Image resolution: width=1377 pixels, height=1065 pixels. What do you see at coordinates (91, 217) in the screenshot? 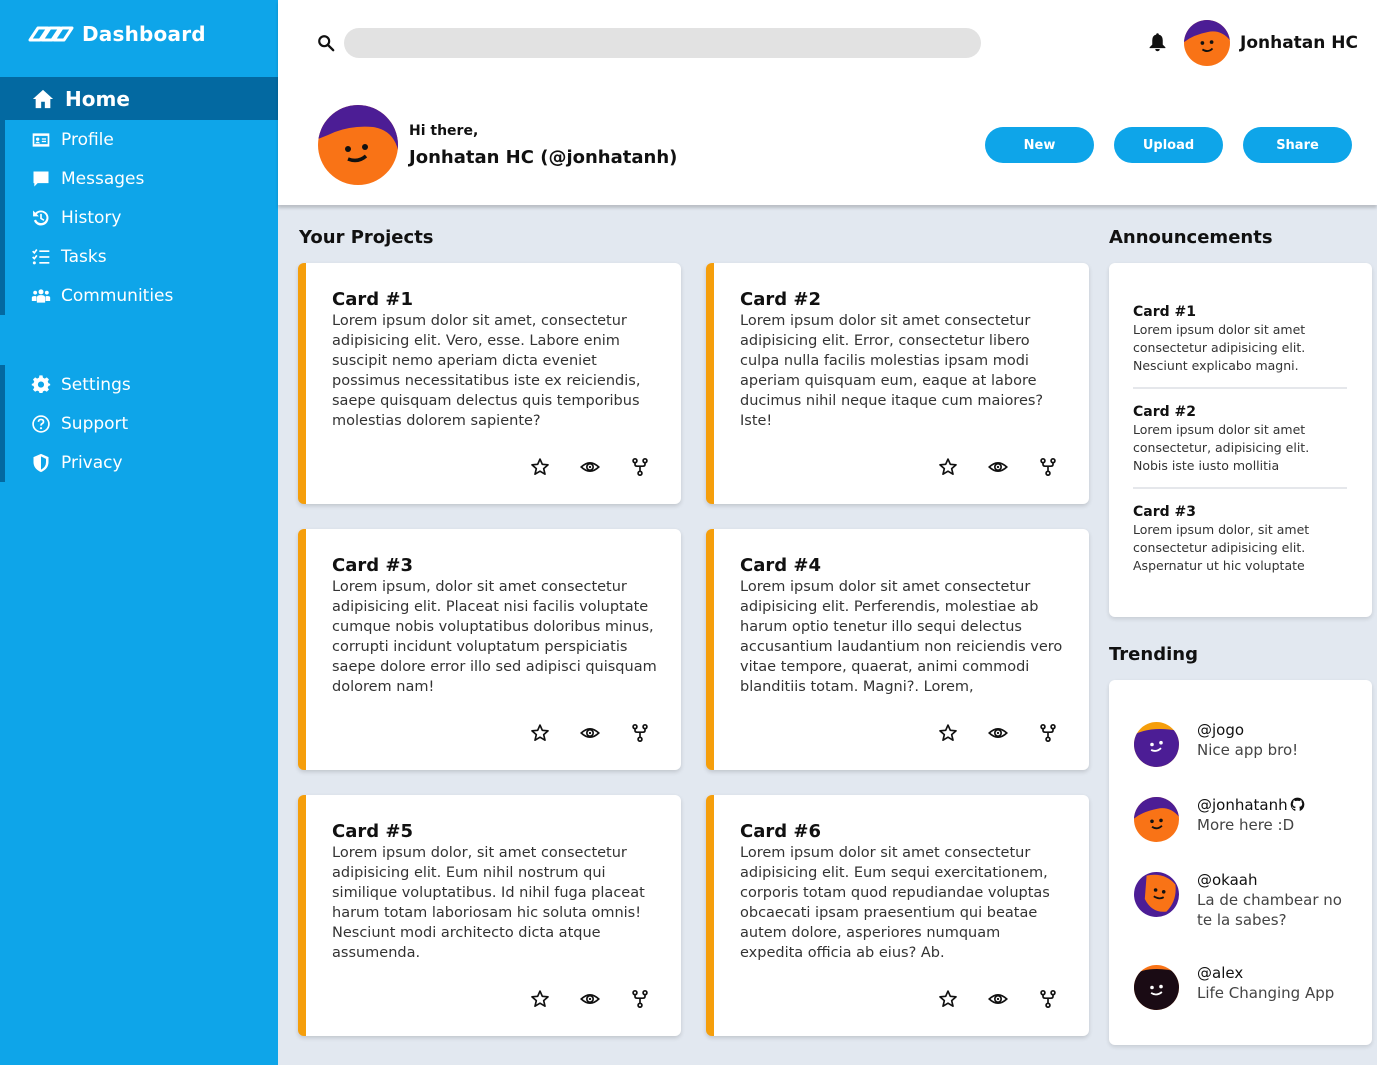
I see `sidebar-item-label: History` at bounding box center [91, 217].